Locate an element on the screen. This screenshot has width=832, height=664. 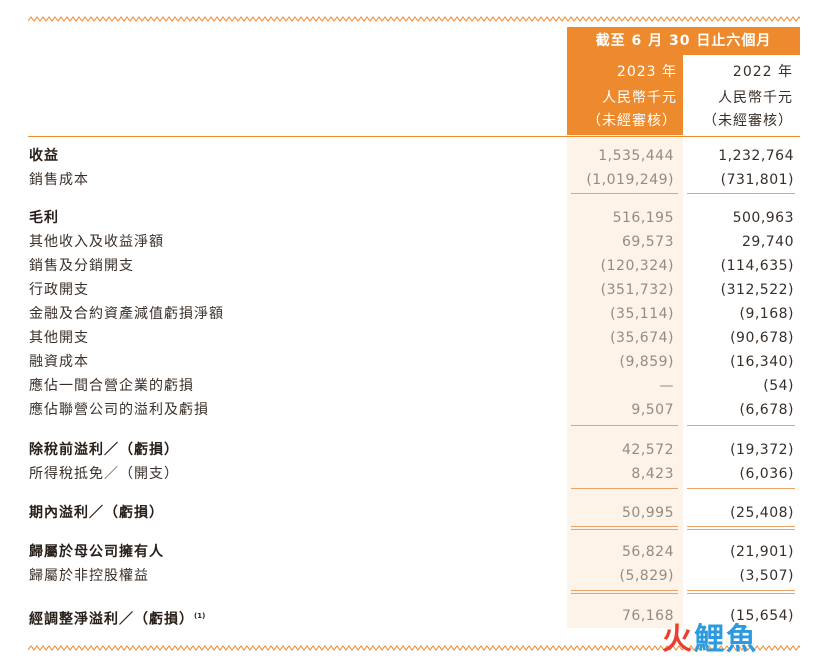
value-2022: (114,635) is located at coordinates (757, 266).